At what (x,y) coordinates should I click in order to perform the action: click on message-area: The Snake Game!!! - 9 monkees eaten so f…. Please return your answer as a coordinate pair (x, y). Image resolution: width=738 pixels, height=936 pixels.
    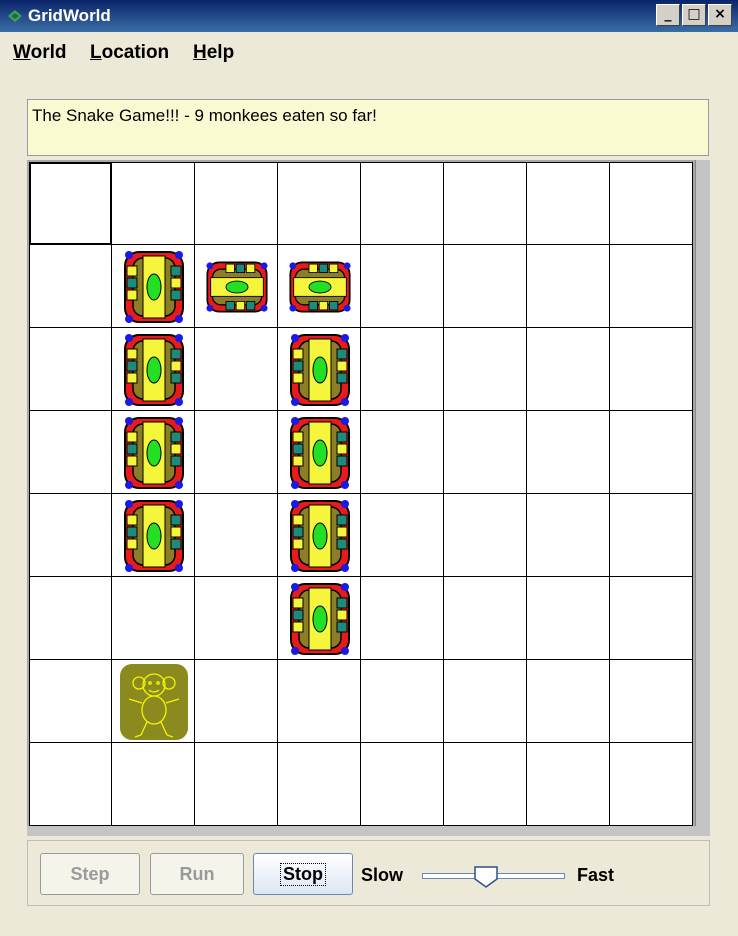
    Looking at the image, I should click on (368, 127).